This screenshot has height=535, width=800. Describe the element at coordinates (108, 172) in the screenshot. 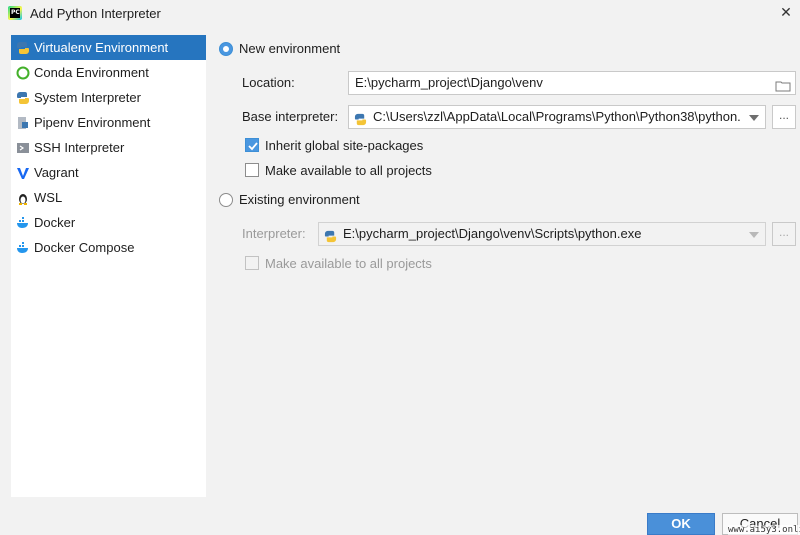

I see `sidebar-item-vagrant: Vagrant` at that location.